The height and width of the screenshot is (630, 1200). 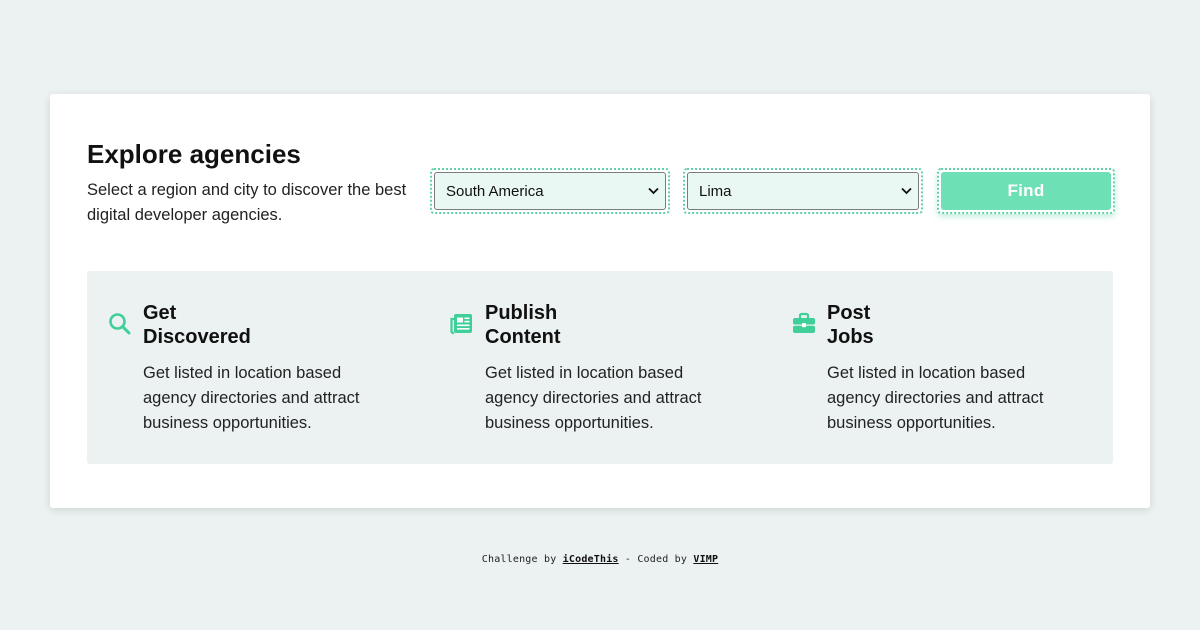 What do you see at coordinates (591, 559) in the screenshot?
I see `icodethis-link: iCodeThis` at bounding box center [591, 559].